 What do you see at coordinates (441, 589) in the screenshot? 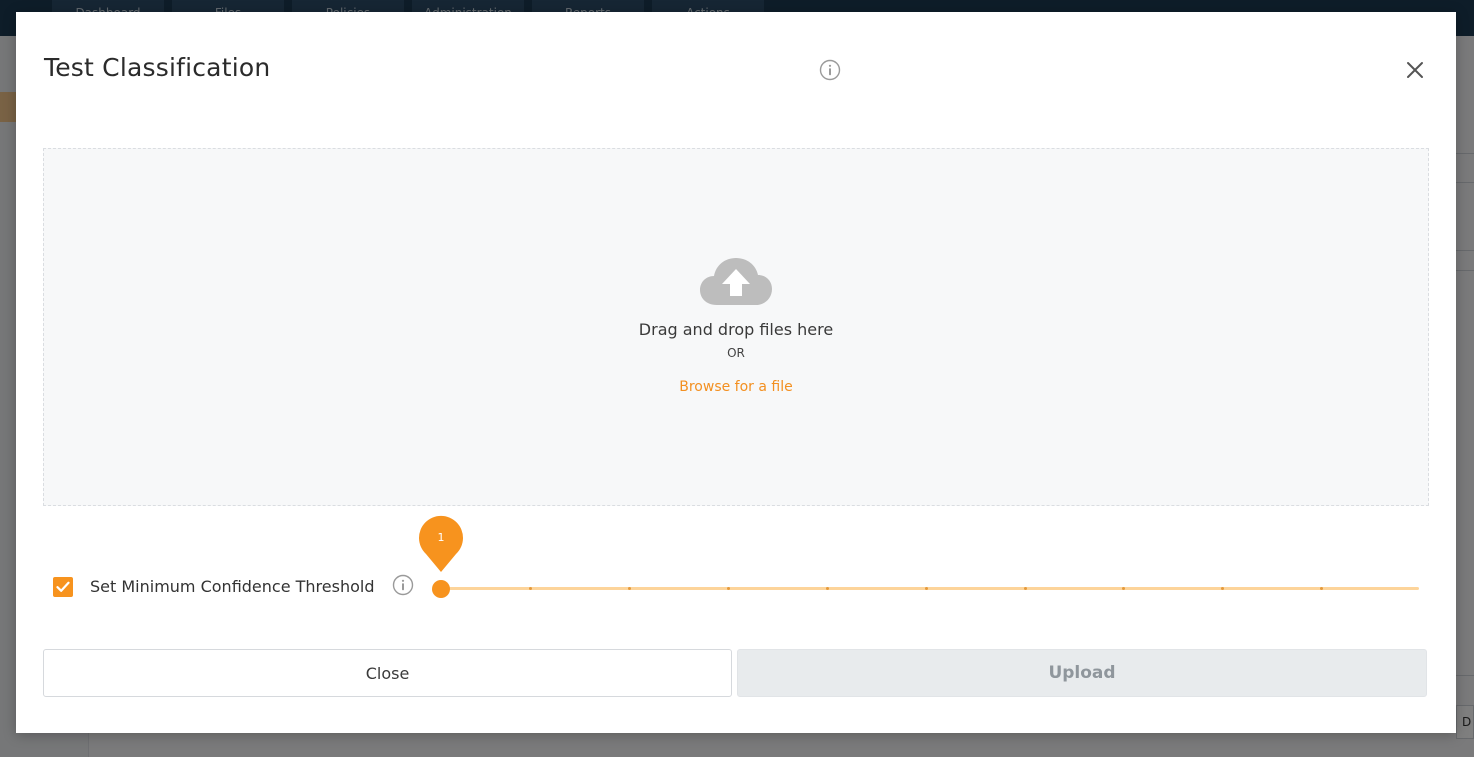
I see `slider-thumb` at bounding box center [441, 589].